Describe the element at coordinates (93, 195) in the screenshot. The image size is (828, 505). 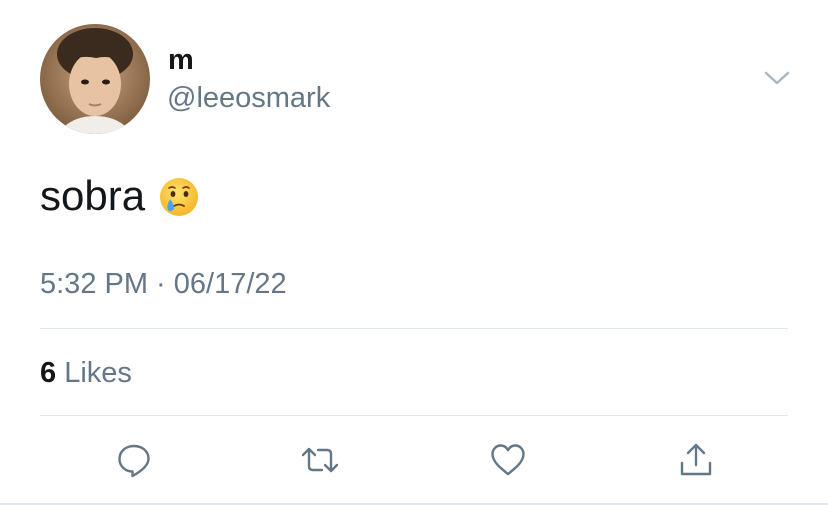
I see `tweet-text-content: sobra` at that location.